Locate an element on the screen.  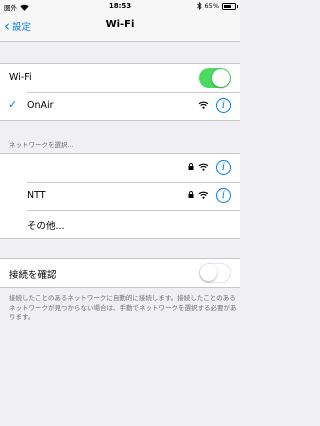
ask-to-join-group: 接続を確認 is located at coordinates (120, 273).